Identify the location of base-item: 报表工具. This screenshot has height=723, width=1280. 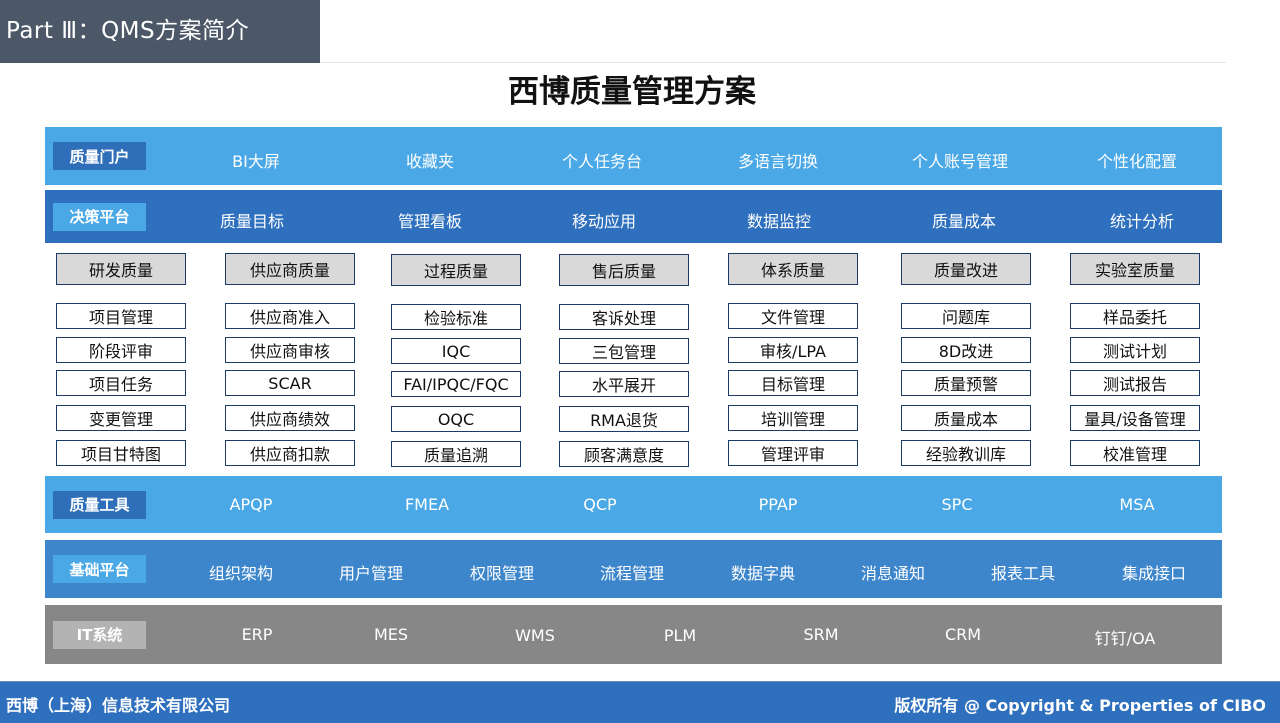
(1023, 573).